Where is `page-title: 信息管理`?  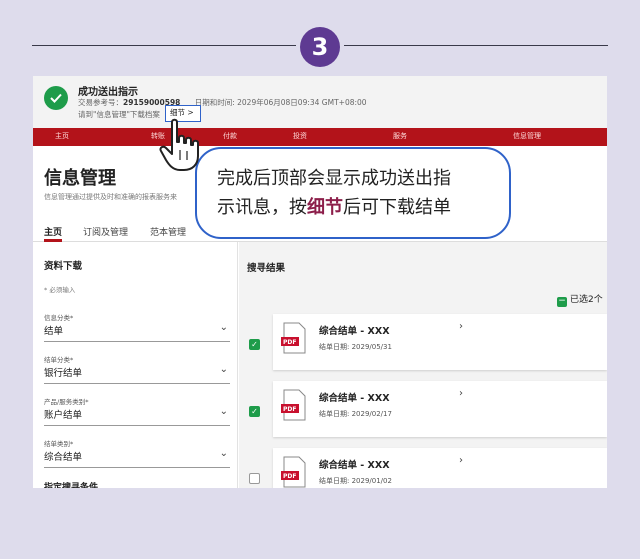 page-title: 信息管理 is located at coordinates (80, 178).